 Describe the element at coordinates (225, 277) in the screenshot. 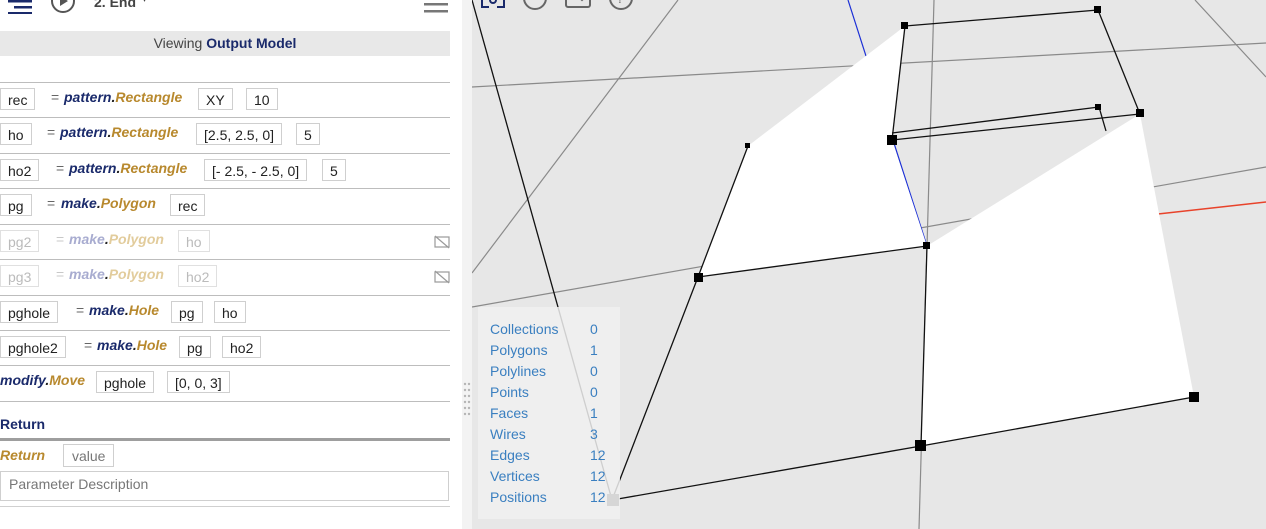

I see `procedure-line-disabled: pg3 = make.Polygon ho2` at that location.